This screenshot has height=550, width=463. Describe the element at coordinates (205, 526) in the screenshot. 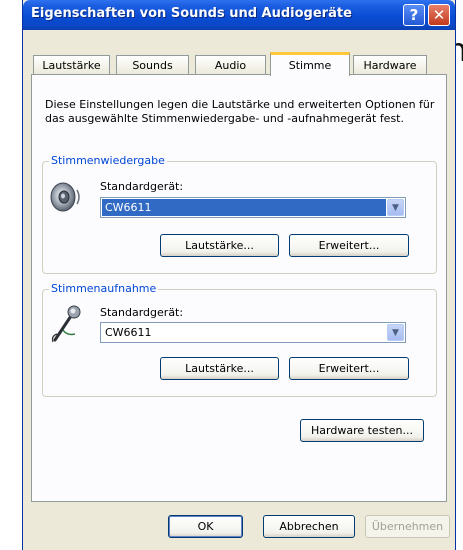

I see `ok-button: OK` at that location.